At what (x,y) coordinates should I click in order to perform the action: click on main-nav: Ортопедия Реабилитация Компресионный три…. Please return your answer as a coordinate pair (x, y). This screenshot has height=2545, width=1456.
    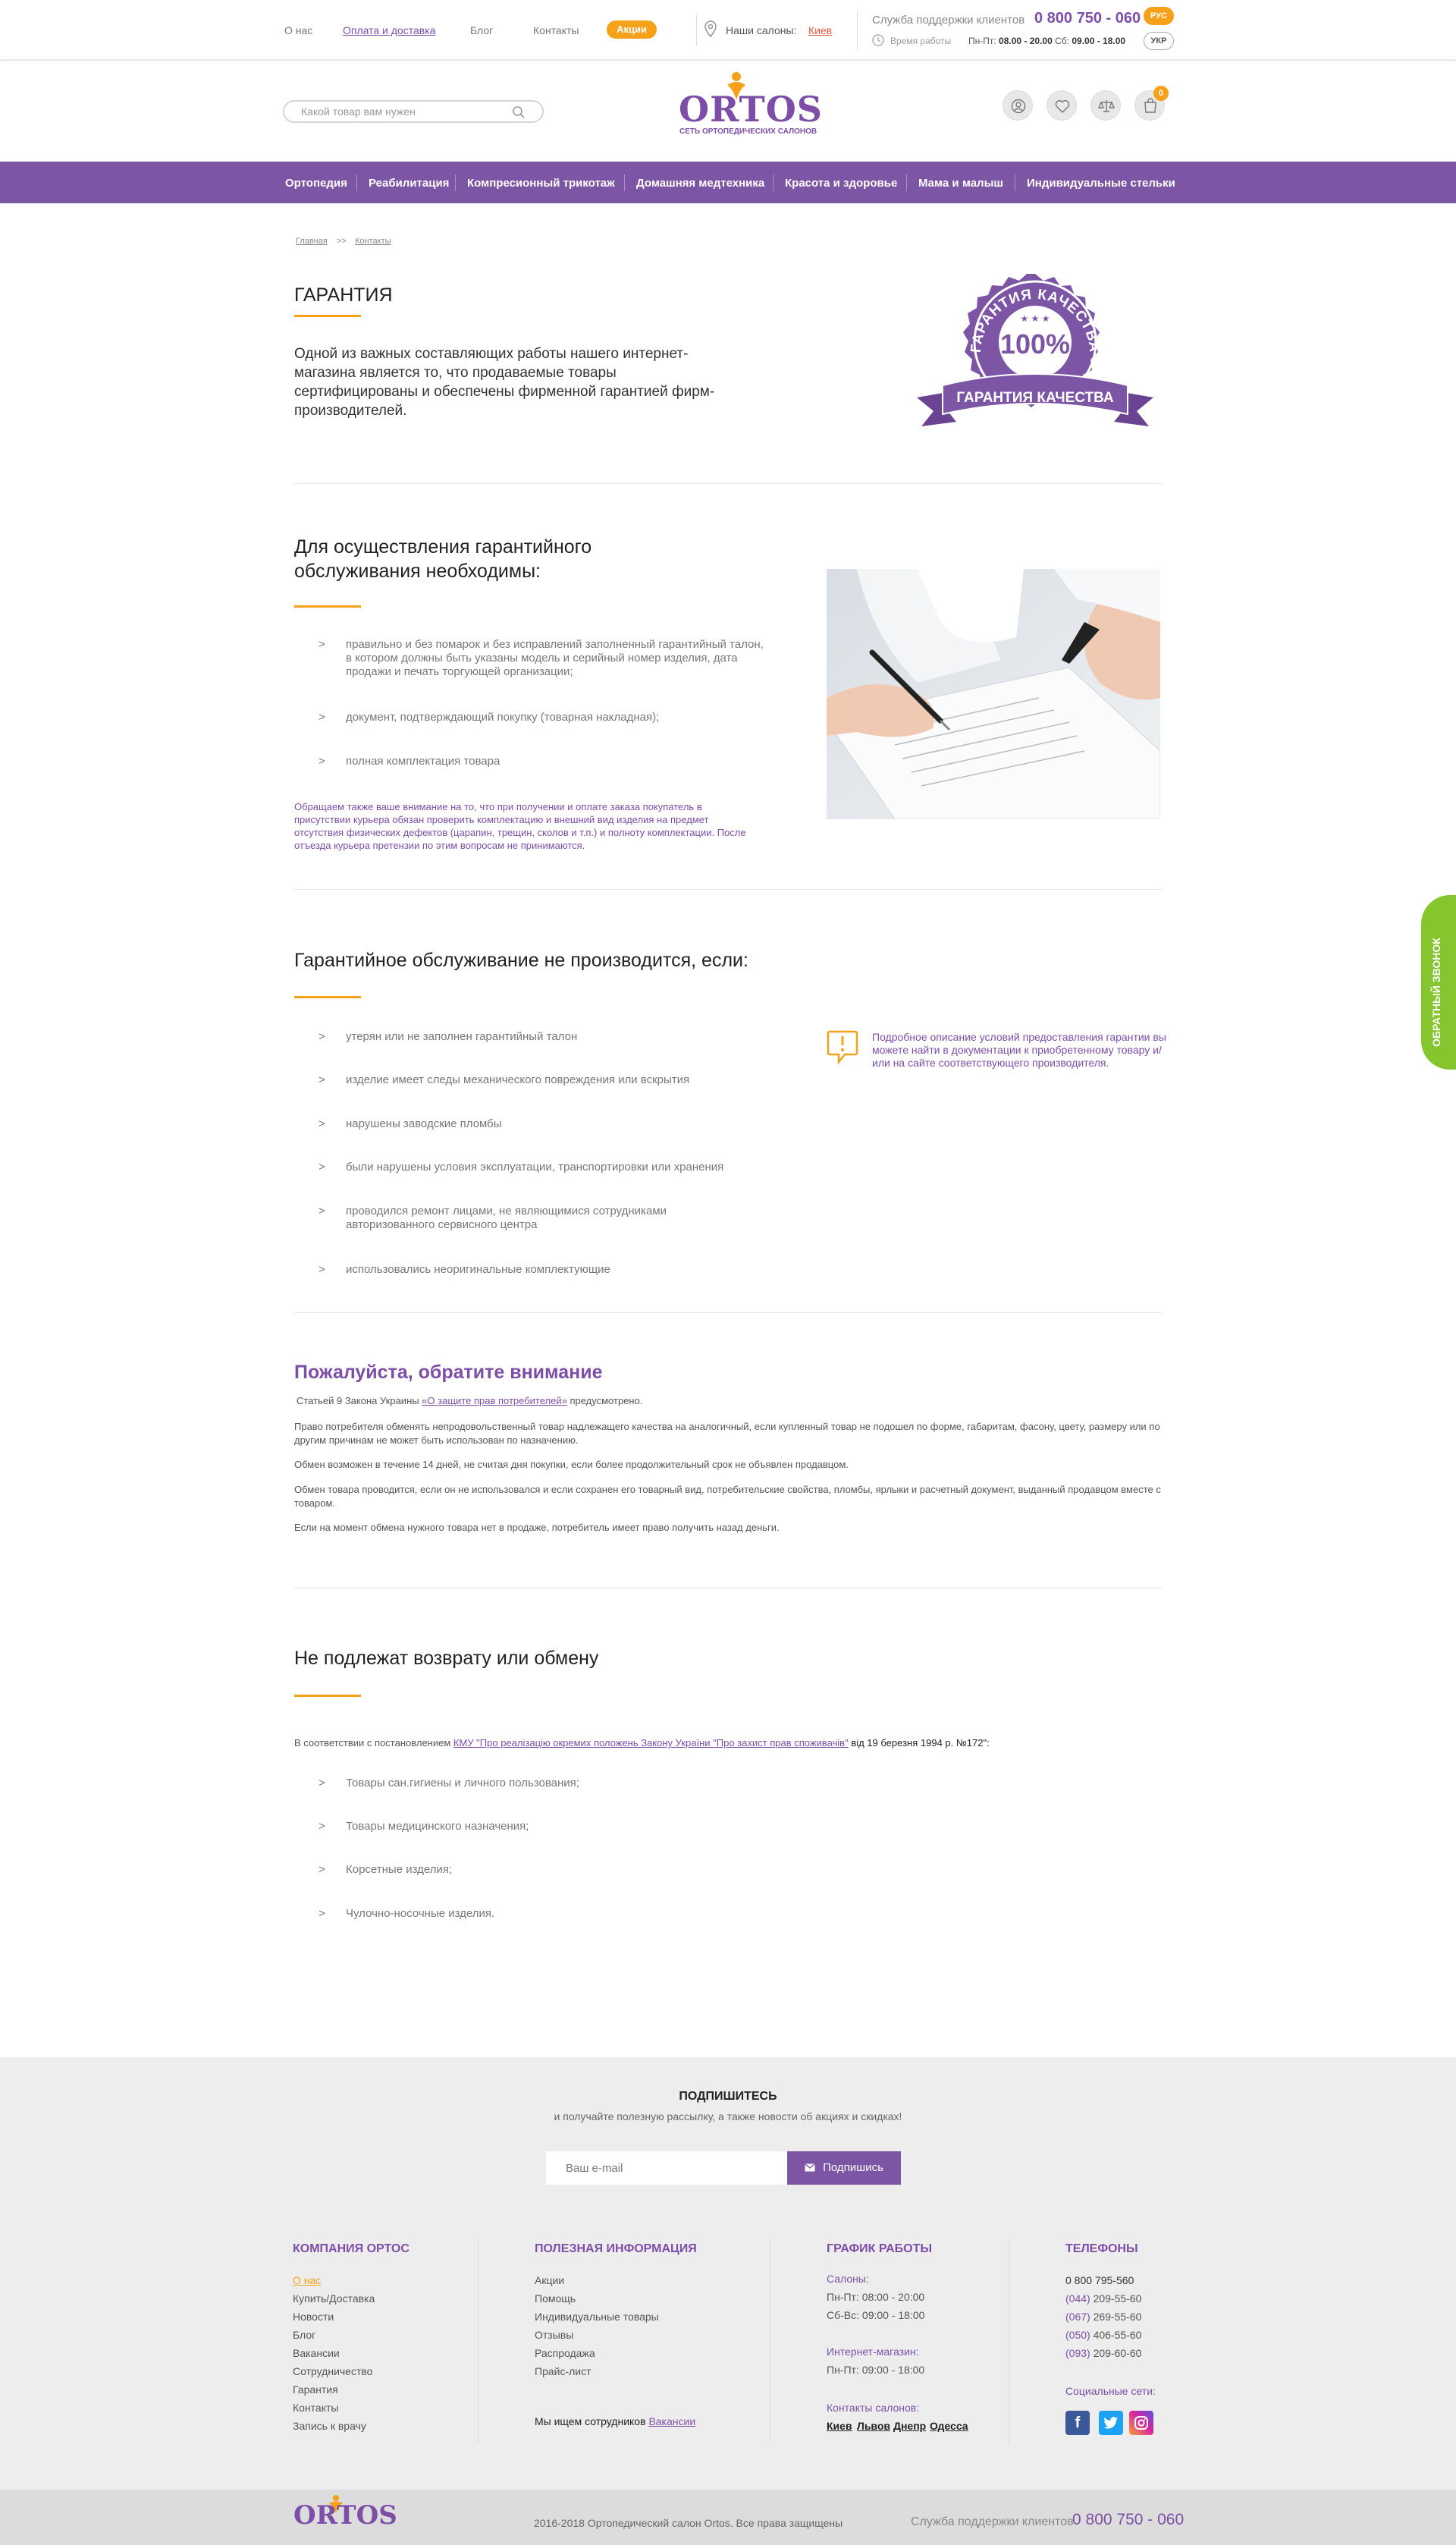
    Looking at the image, I should click on (728, 182).